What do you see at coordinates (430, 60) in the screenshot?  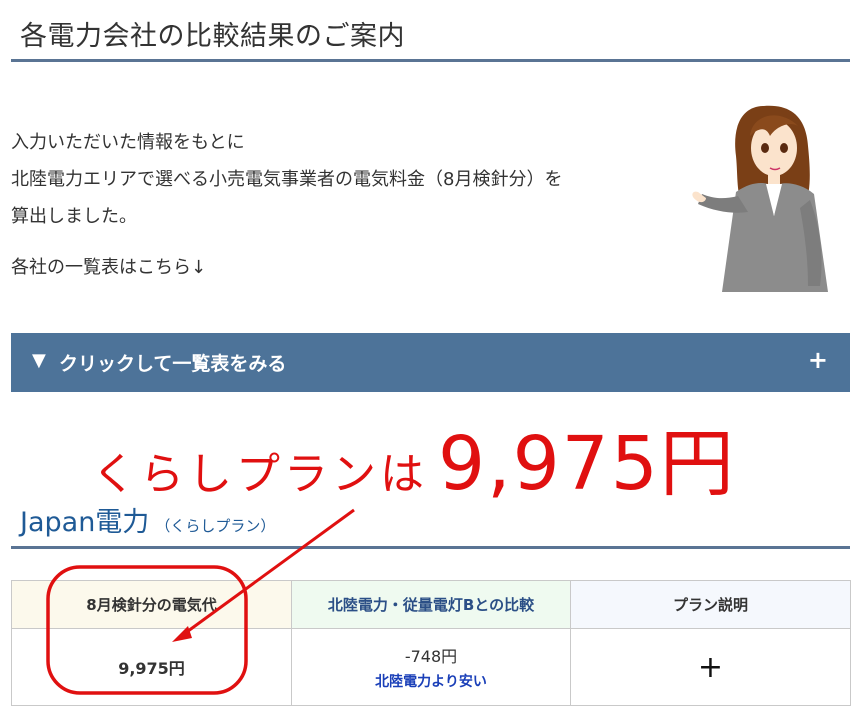 I see `title-divider` at bounding box center [430, 60].